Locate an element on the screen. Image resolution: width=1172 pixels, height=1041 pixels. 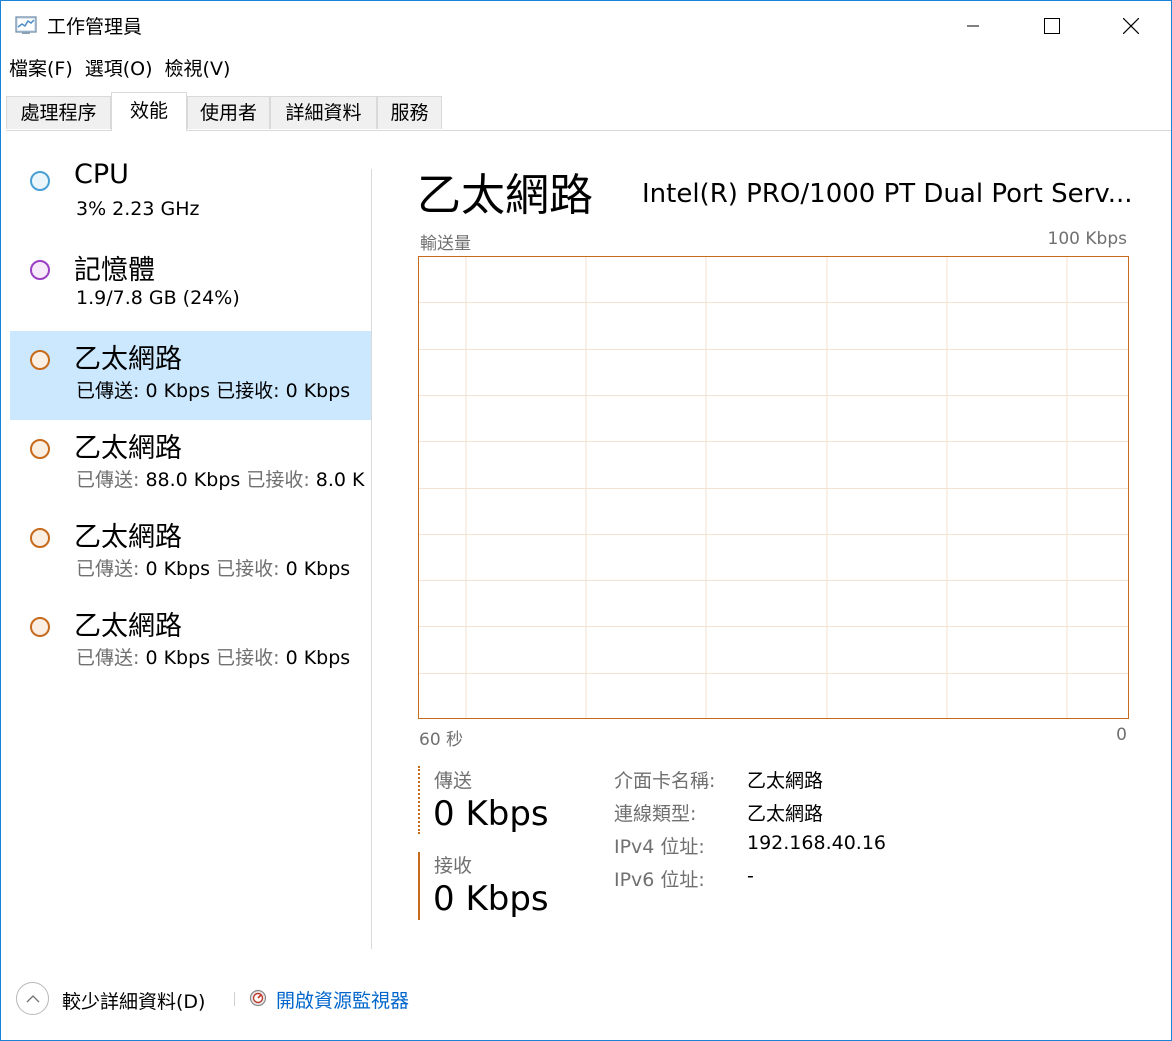
footer-divider is located at coordinates (234, 999).